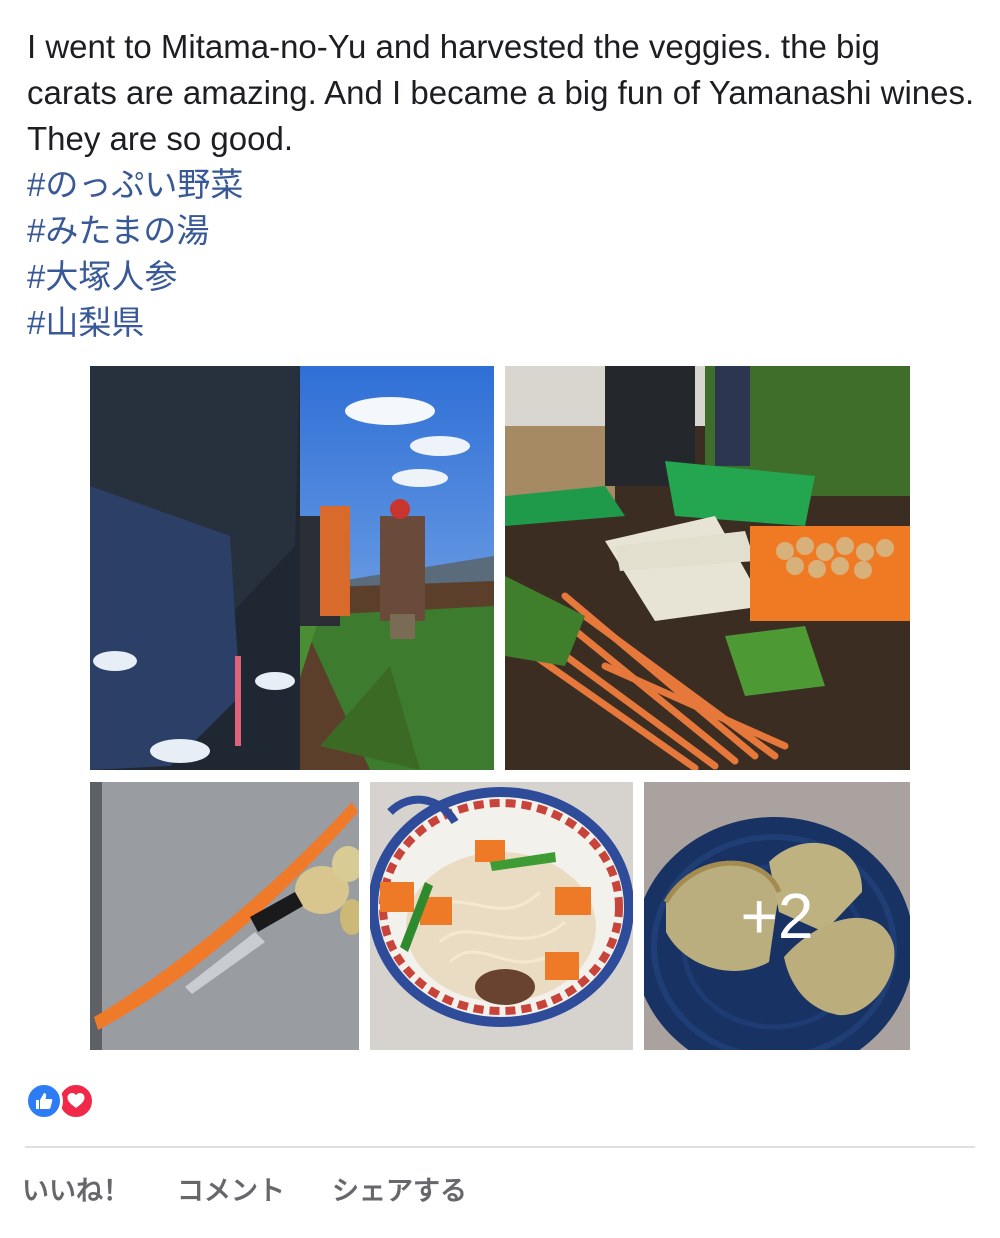  Describe the element at coordinates (502, 277) in the screenshot. I see `hashtag-link: #大塚人参` at that location.